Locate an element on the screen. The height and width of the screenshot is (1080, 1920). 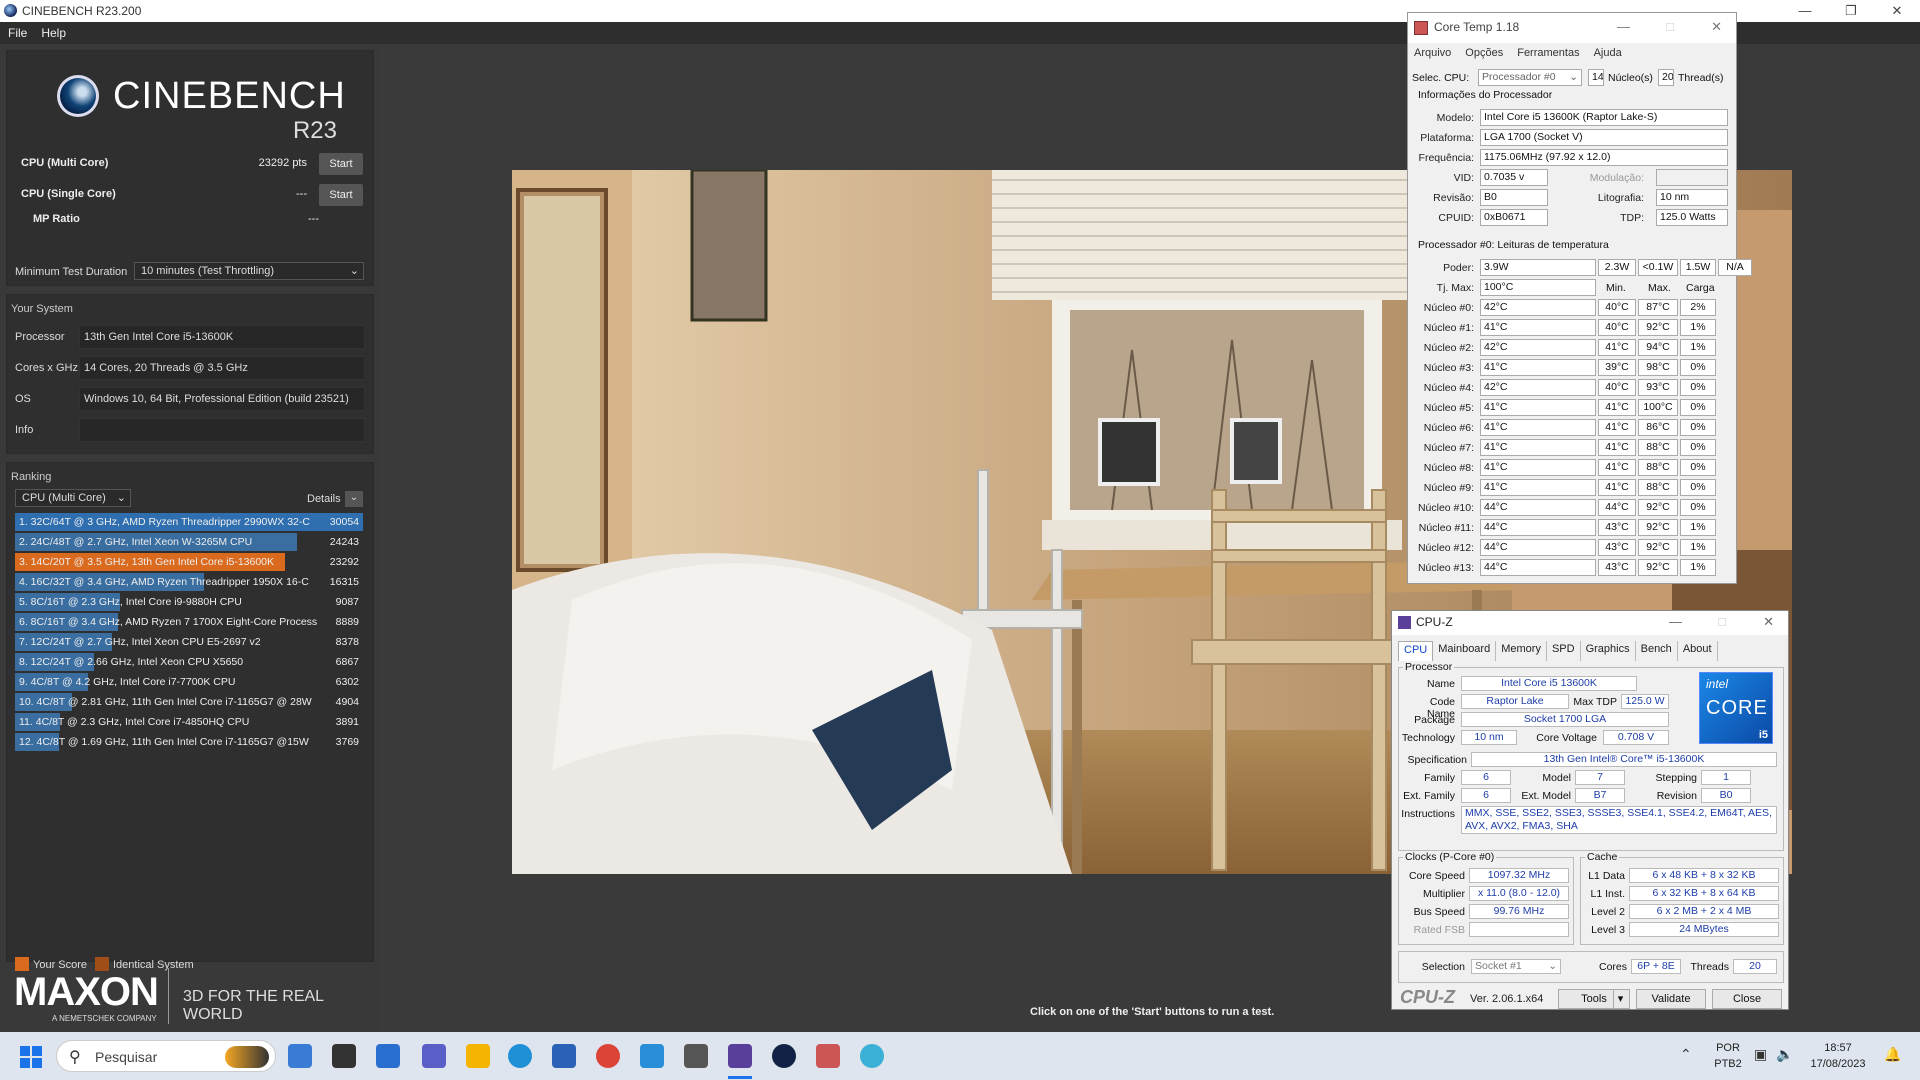
tools-button: Tools ▾ is located at coordinates (1594, 999).